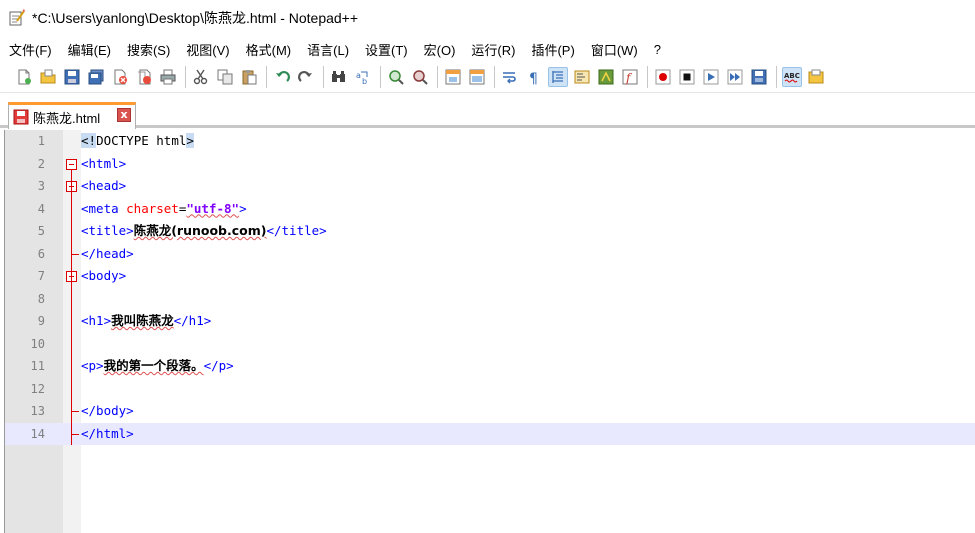 The width and height of the screenshot is (975, 533). Describe the element at coordinates (490, 231) in the screenshot. I see `code-line: 5 <title>陈燕龙(runoob.com)</title>` at that location.